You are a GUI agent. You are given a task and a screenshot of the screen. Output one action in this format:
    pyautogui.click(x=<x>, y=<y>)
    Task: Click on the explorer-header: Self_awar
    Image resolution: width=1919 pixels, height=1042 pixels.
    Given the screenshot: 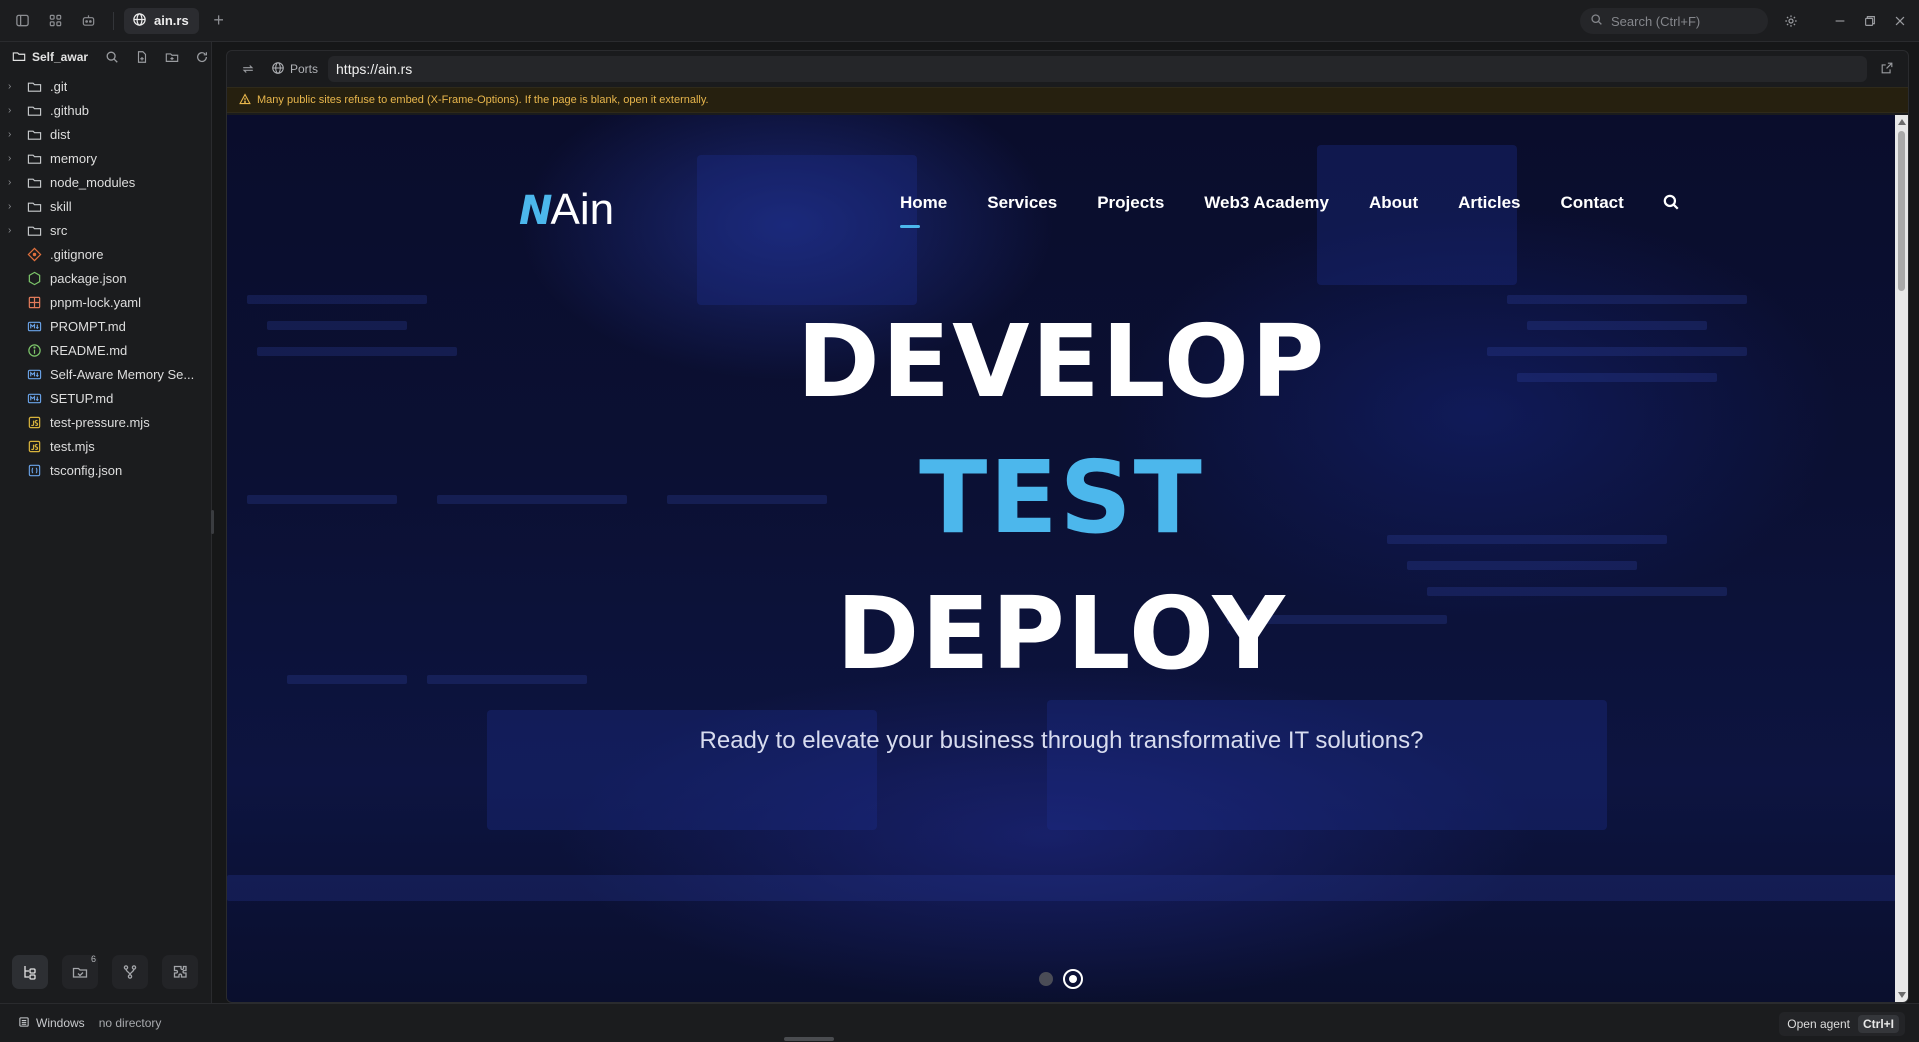 What is the action you would take?
    pyautogui.click(x=105, y=57)
    